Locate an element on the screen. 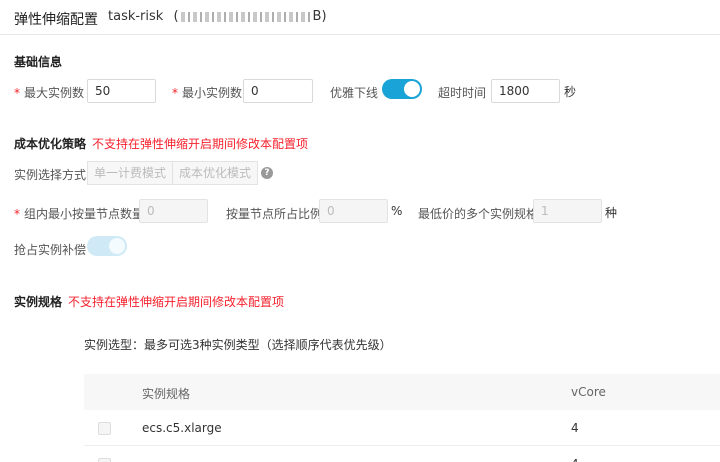 Image resolution: width=720 pixels, height=462 pixels. cluster-close-paren: B) is located at coordinates (319, 16).